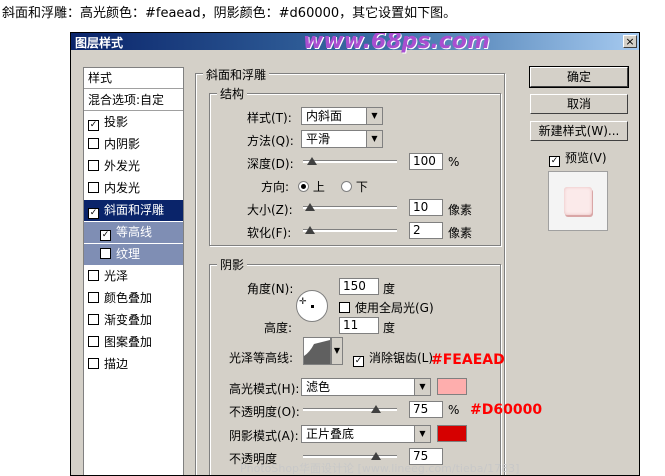 This screenshot has width=665, height=476. What do you see at coordinates (376, 456) in the screenshot?
I see `shadow-opacity-thumb` at bounding box center [376, 456].